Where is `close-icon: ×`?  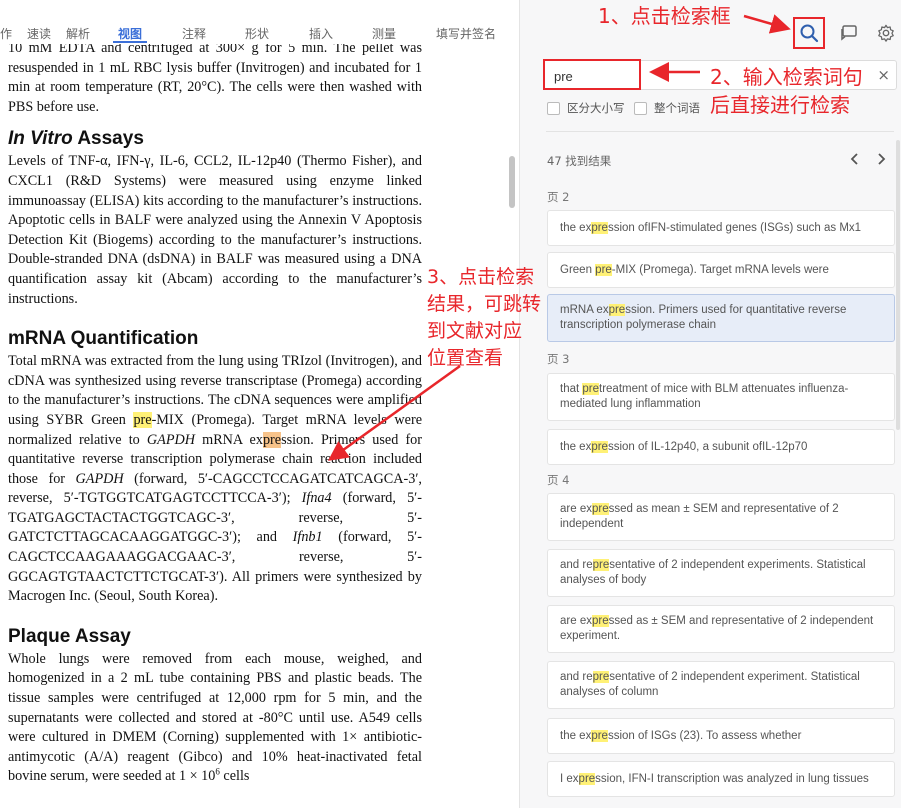
close-icon: × is located at coordinates (883, 75).